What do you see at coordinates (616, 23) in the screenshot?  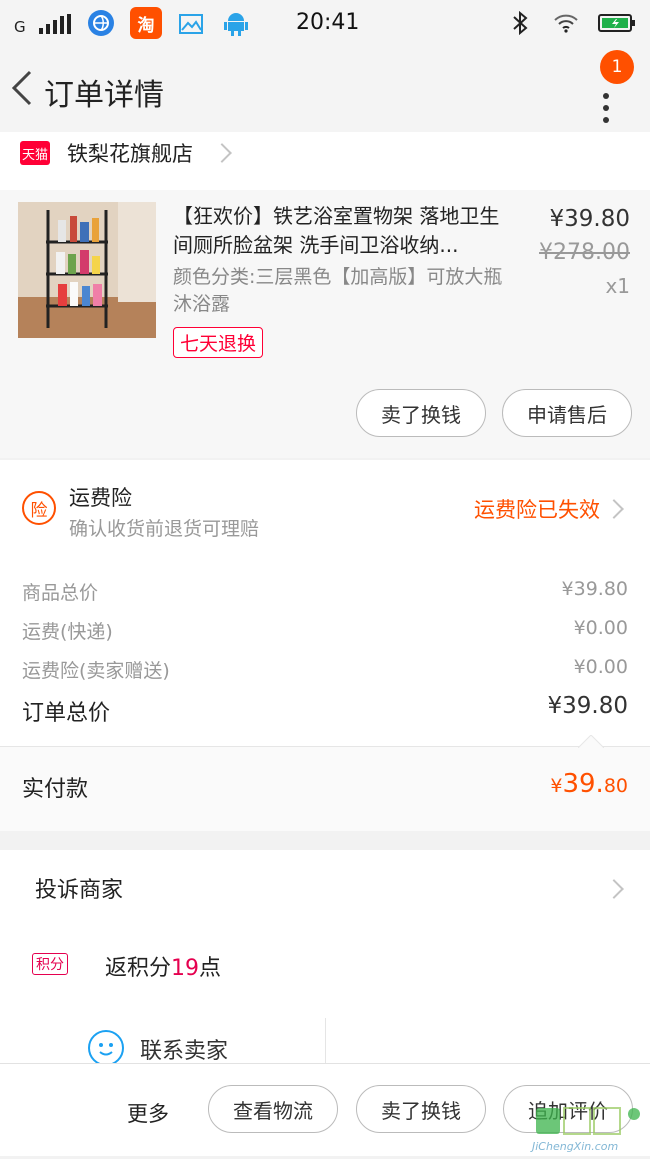 I see `battery-icon` at bounding box center [616, 23].